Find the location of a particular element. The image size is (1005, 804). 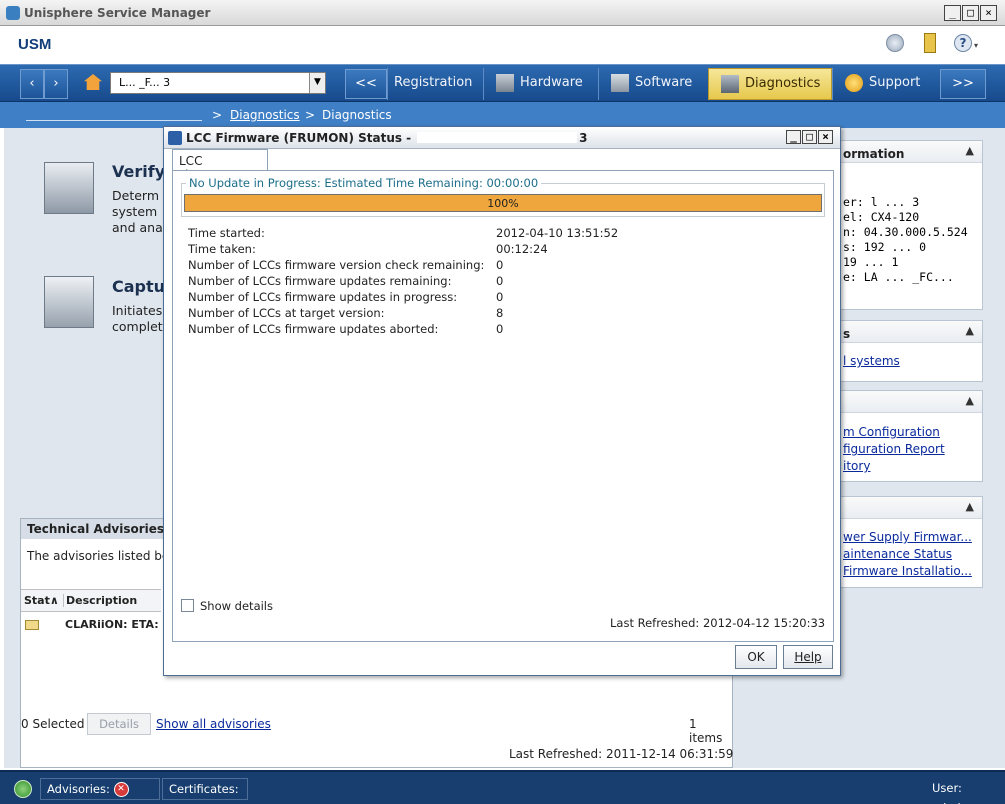

time-taken-label: Time taken: is located at coordinates (222, 249).